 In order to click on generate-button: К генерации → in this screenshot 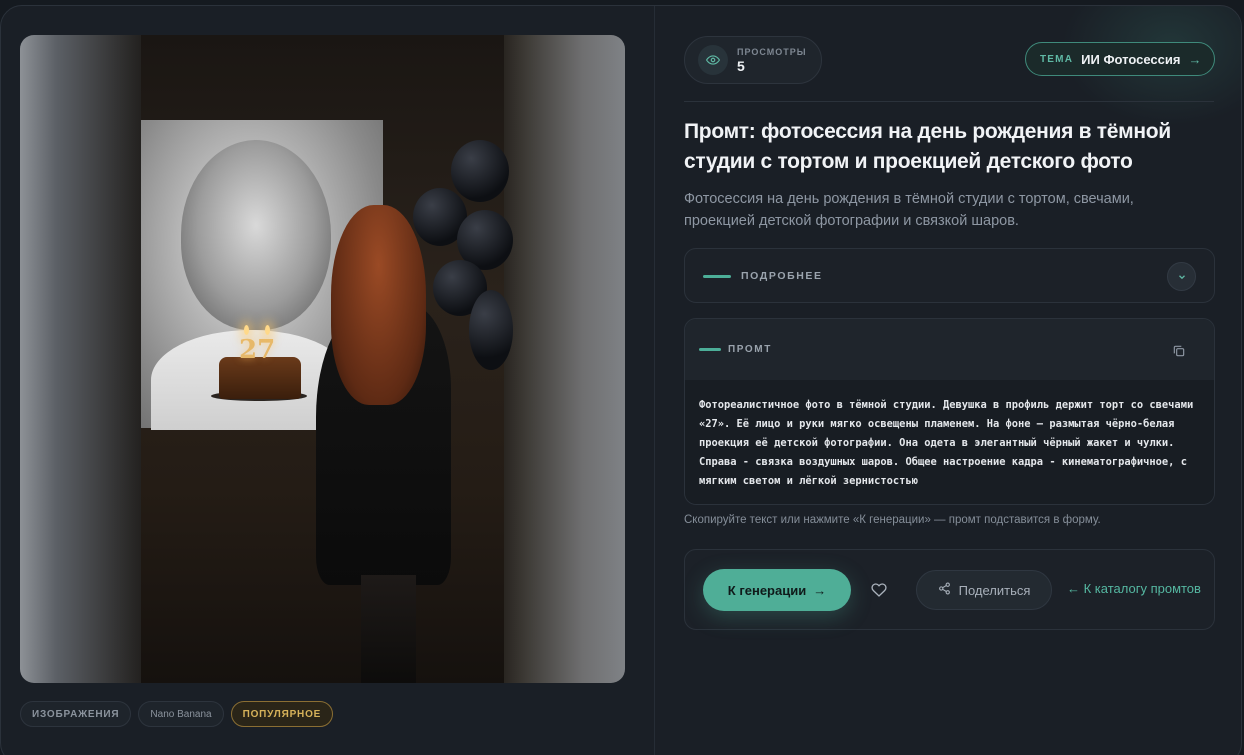, I will do `click(777, 590)`.